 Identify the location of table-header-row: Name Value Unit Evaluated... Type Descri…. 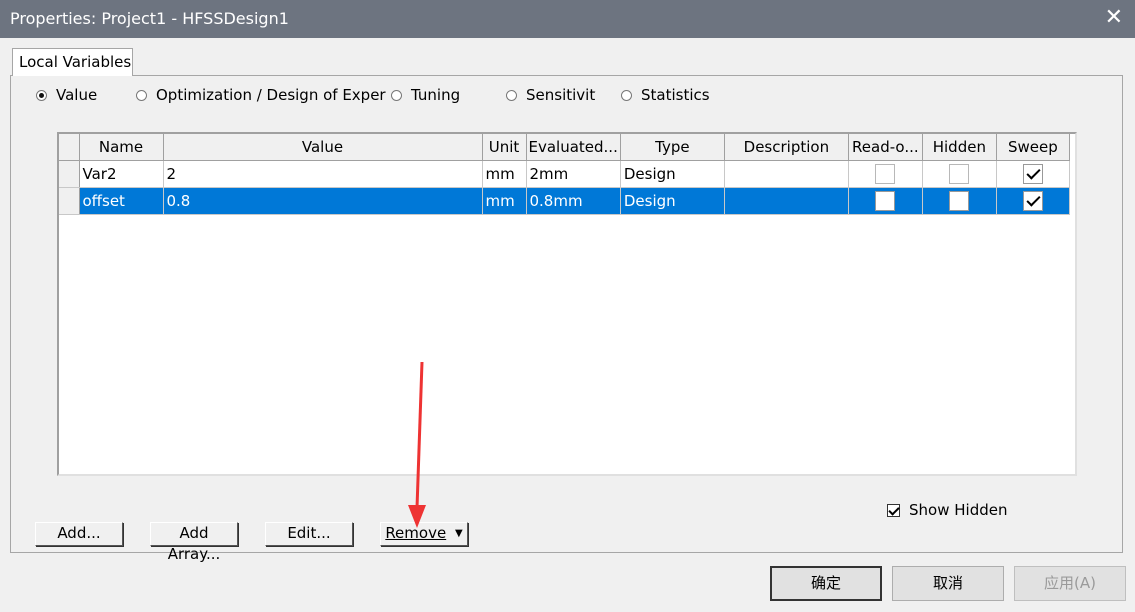
(564, 147).